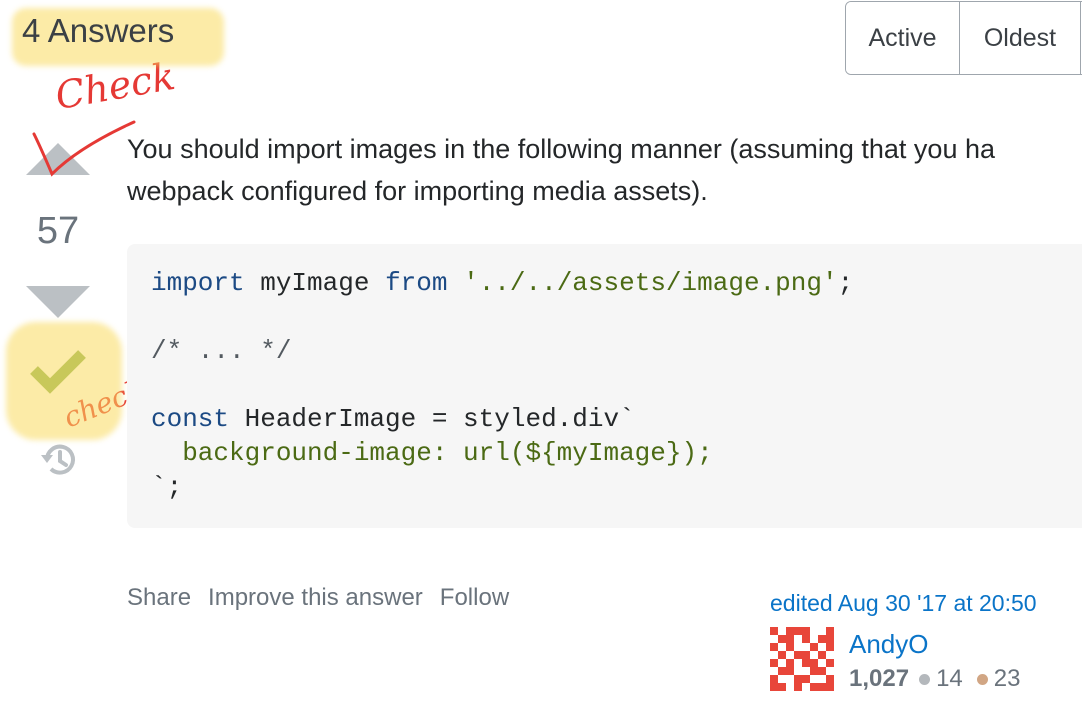 The image size is (1082, 702). What do you see at coordinates (925, 679) in the screenshot?
I see `silver-badge-icon` at bounding box center [925, 679].